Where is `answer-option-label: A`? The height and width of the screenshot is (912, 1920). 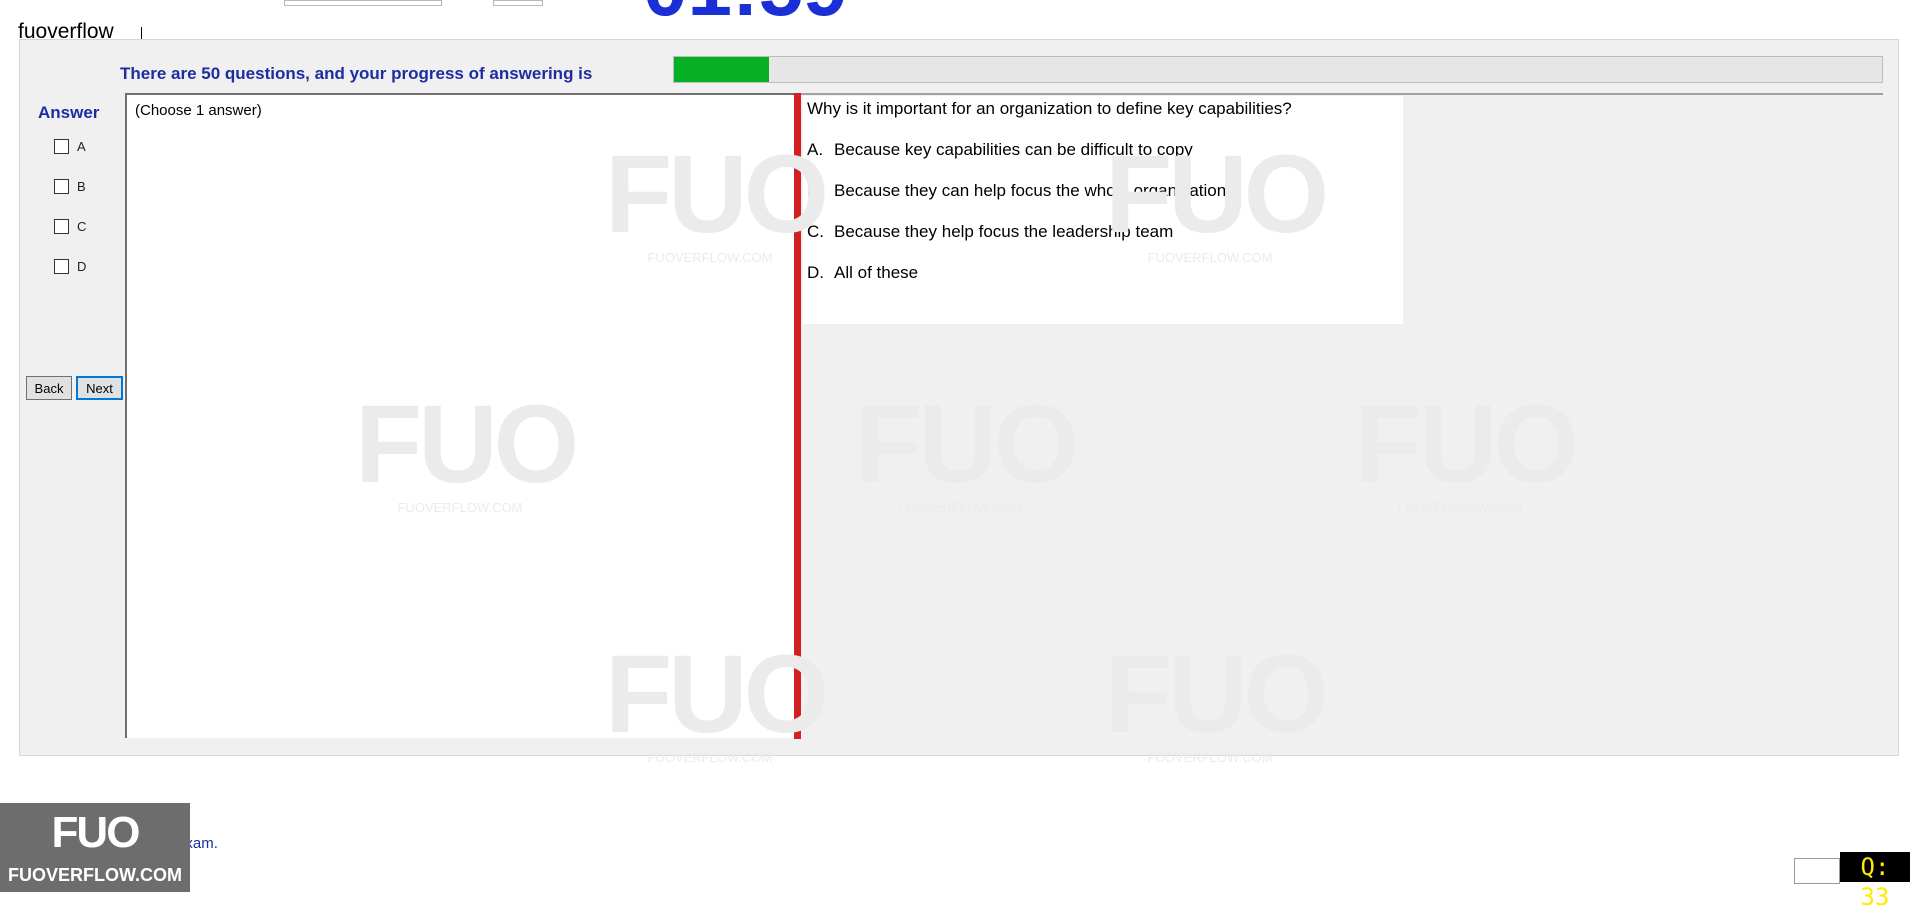
answer-option-label: A is located at coordinates (81, 146).